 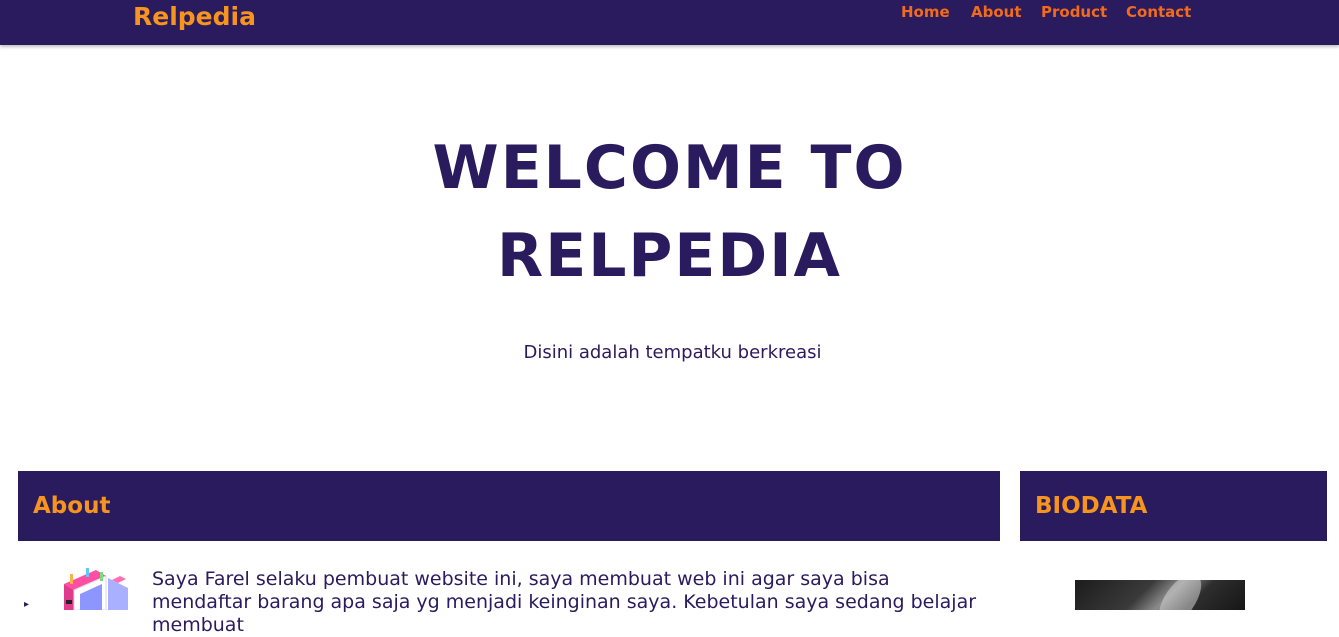 I want to click on about-illustration, so click(x=102, y=587).